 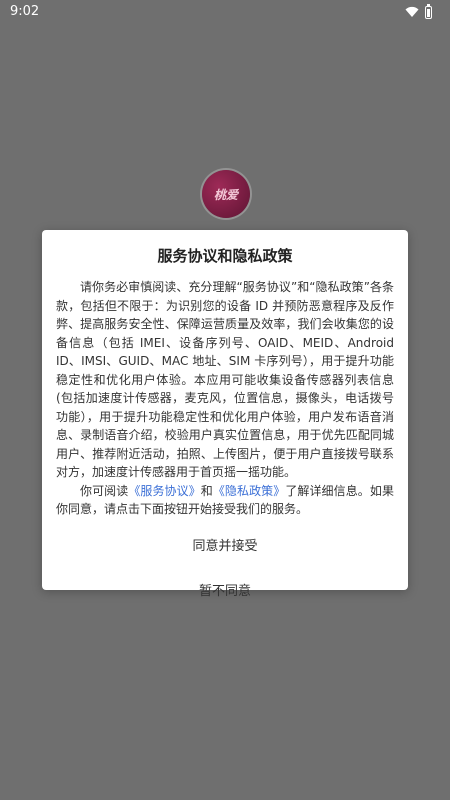 What do you see at coordinates (225, 544) in the screenshot?
I see `agree-button: 同意并接受` at bounding box center [225, 544].